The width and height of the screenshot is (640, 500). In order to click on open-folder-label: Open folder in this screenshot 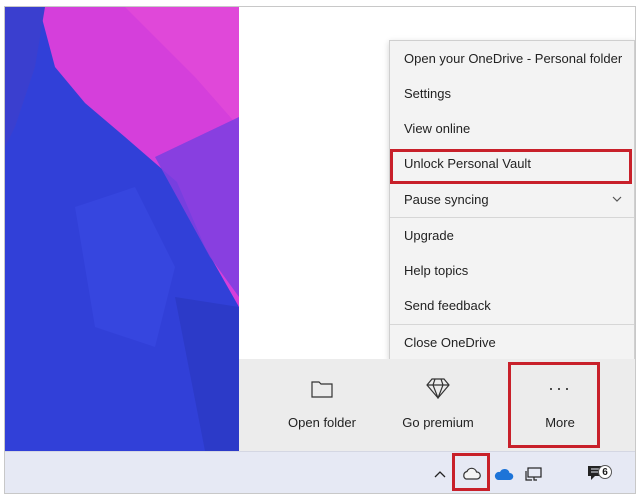, I will do `click(322, 422)`.